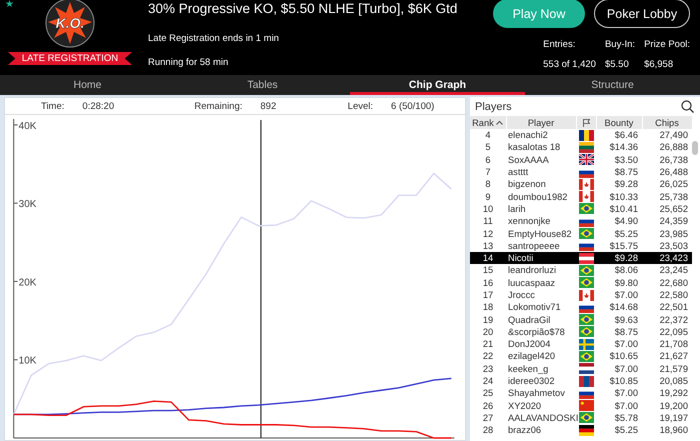  What do you see at coordinates (541, 135) in the screenshot?
I see `player-name: elenachi2` at bounding box center [541, 135].